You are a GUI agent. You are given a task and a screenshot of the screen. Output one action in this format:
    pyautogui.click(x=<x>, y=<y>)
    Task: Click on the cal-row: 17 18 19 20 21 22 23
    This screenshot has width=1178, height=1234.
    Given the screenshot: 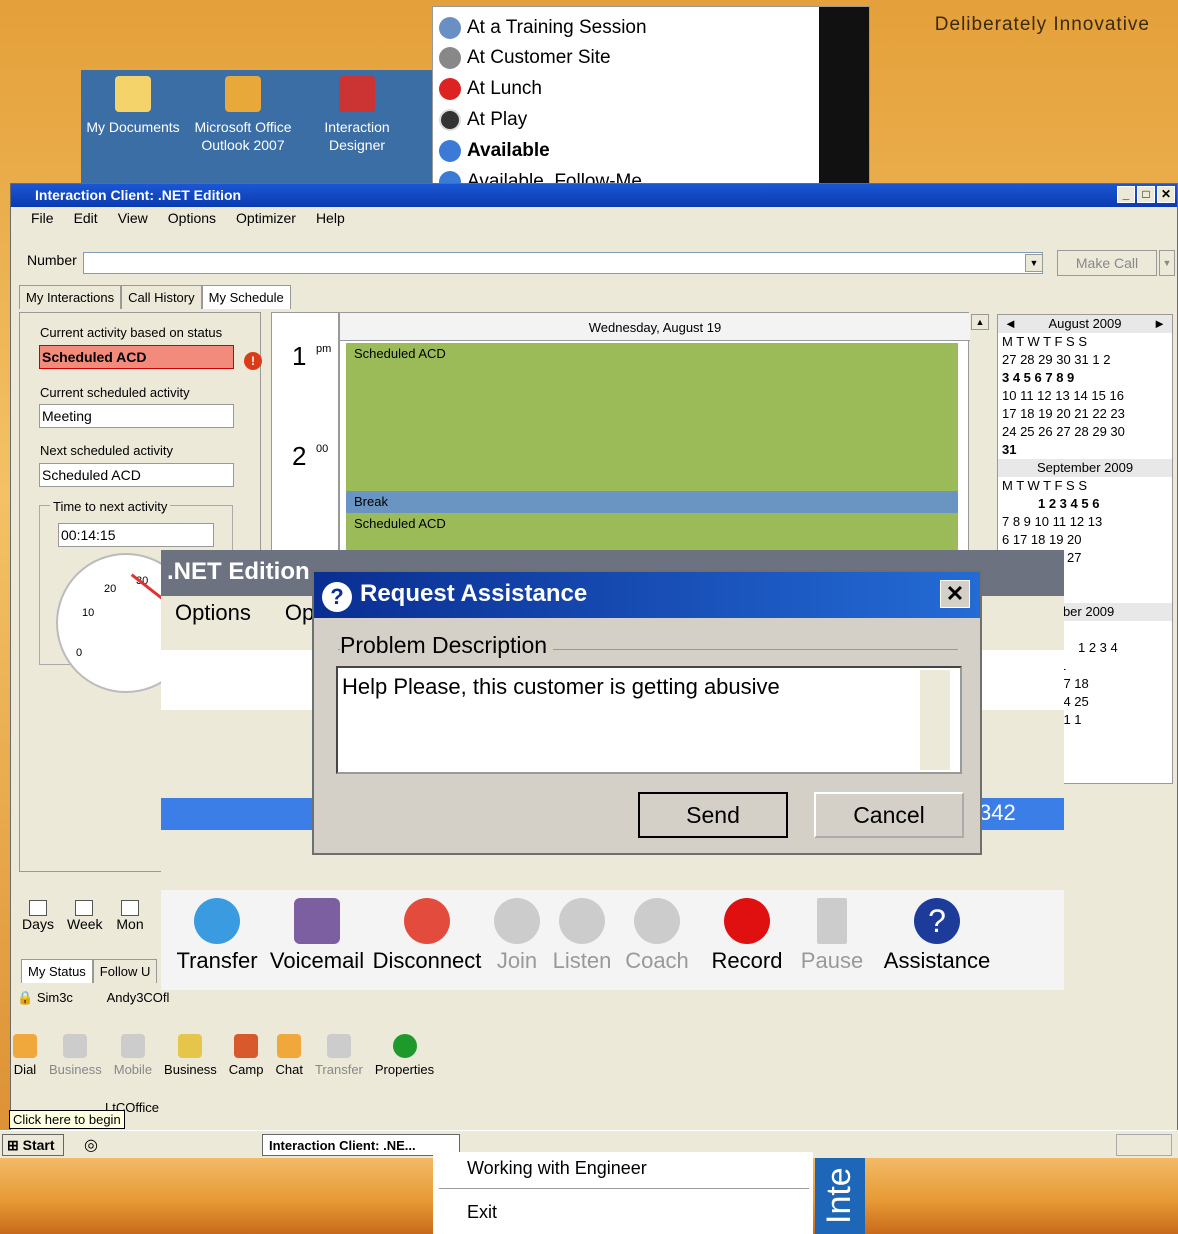 What is the action you would take?
    pyautogui.click(x=1085, y=414)
    